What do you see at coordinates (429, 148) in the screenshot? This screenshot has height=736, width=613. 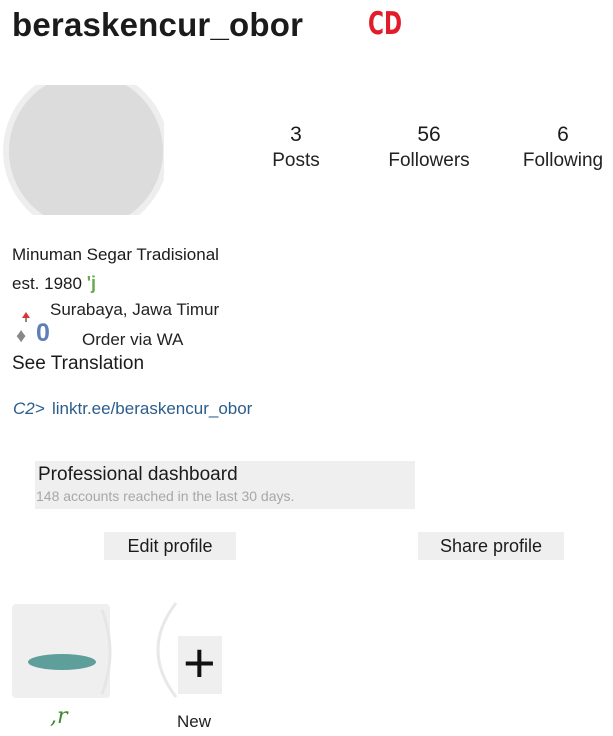 I see `stat-followers: 56 Followers` at bounding box center [429, 148].